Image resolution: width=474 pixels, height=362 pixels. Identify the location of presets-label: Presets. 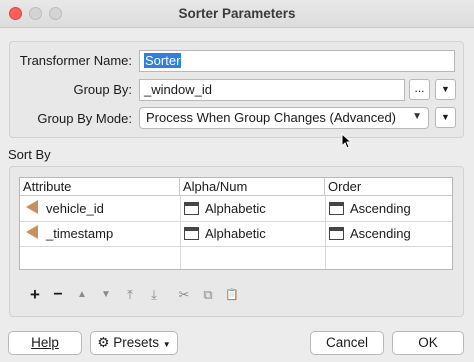
(136, 342).